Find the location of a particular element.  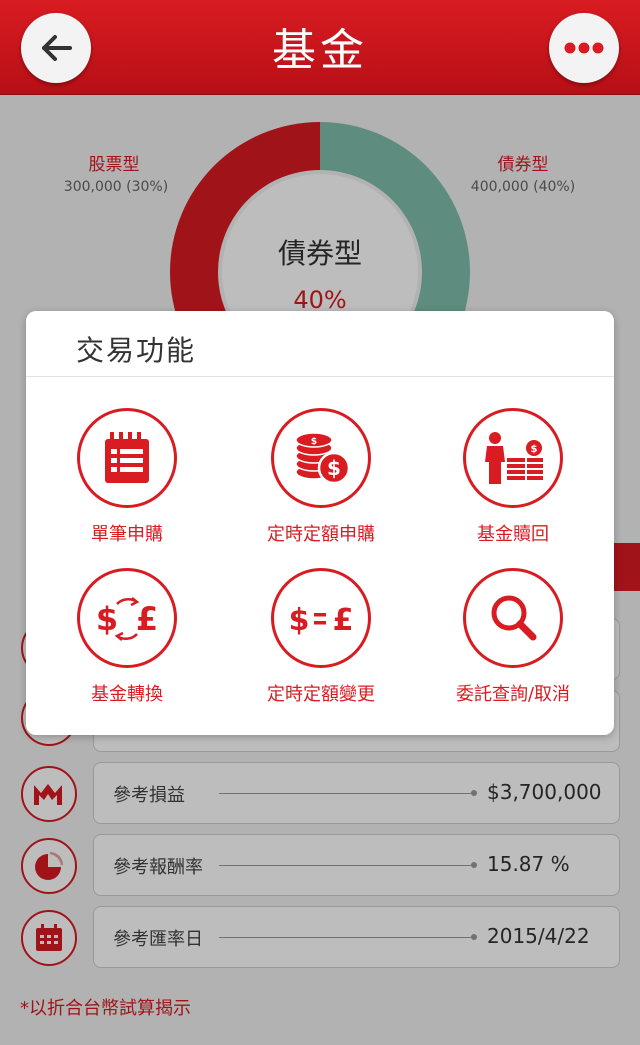

header-bar: 基金 is located at coordinates (320, 47).